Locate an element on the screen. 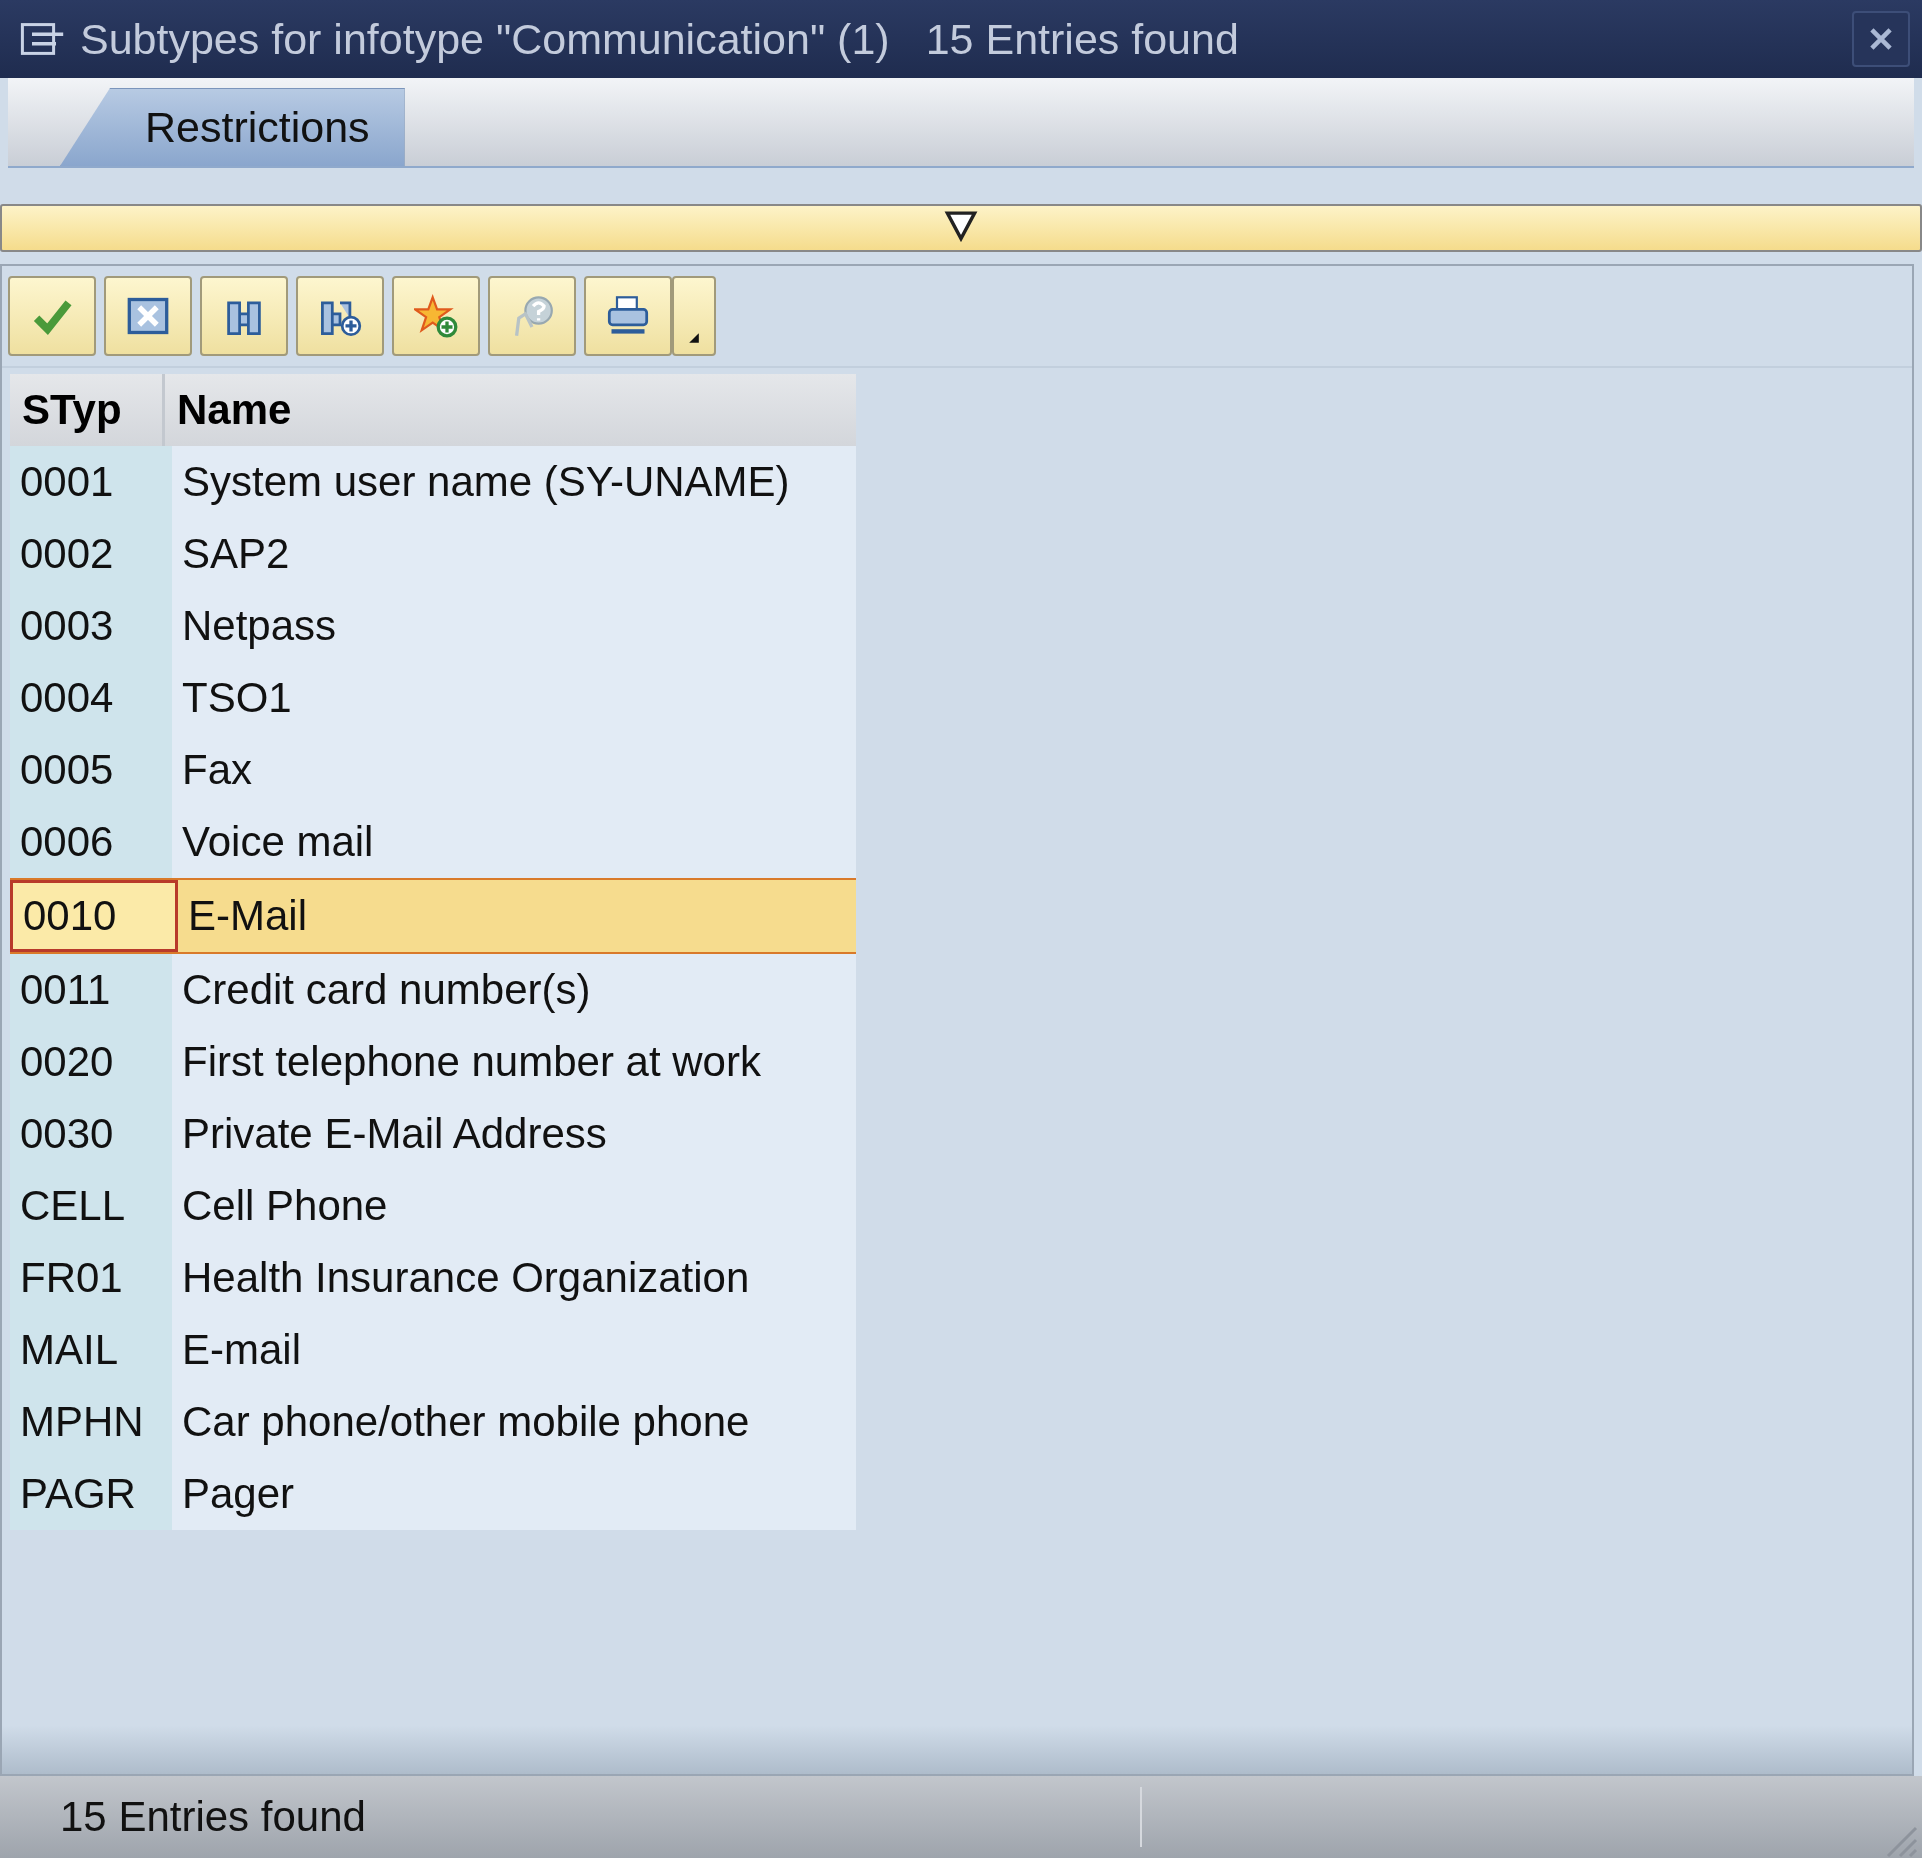  name-cell-text: First telephone number at work is located at coordinates (471, 1062).